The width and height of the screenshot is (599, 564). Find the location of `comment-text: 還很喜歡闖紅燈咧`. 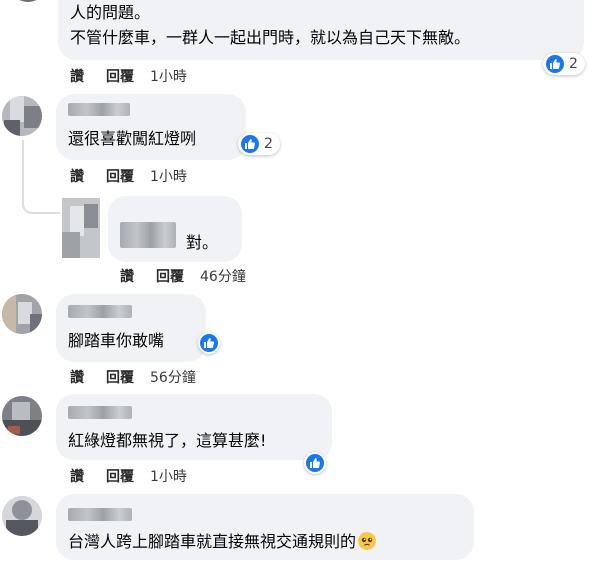

comment-text: 還很喜歡闖紅燈咧 is located at coordinates (132, 138).